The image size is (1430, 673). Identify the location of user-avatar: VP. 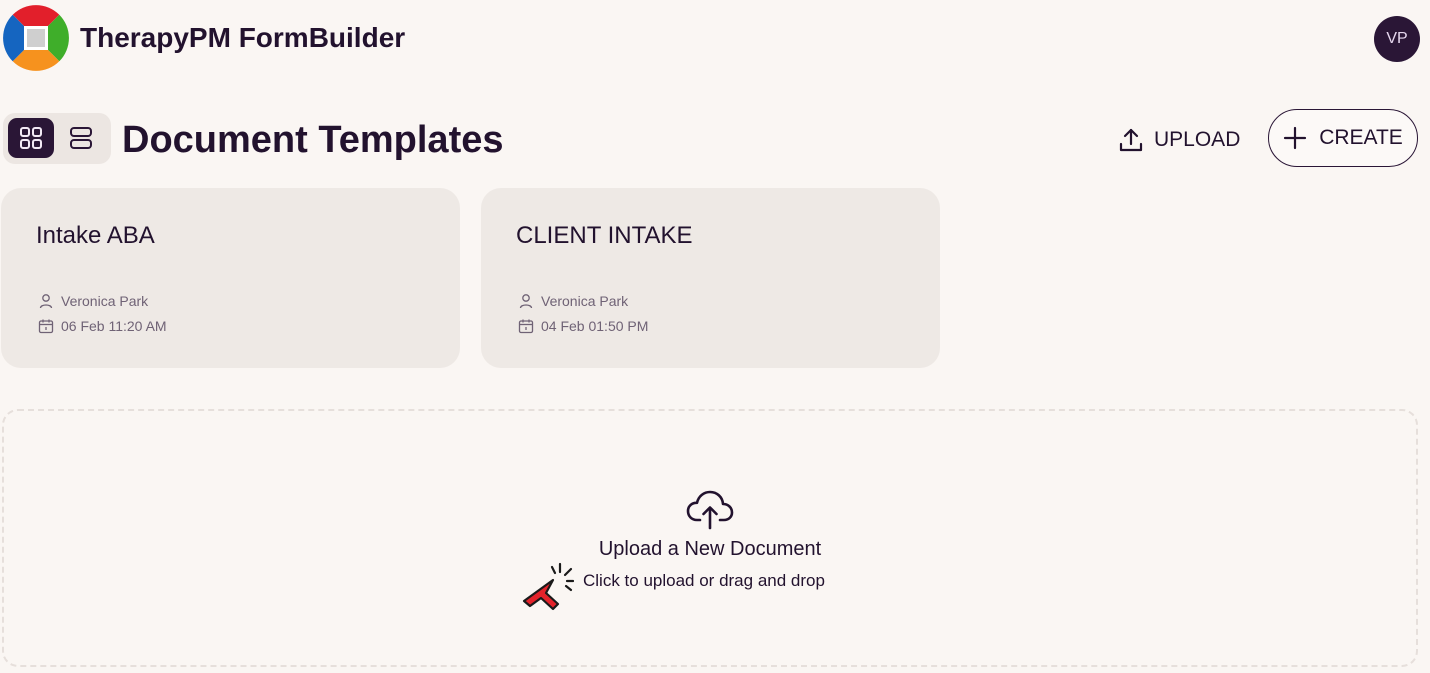
(1397, 39).